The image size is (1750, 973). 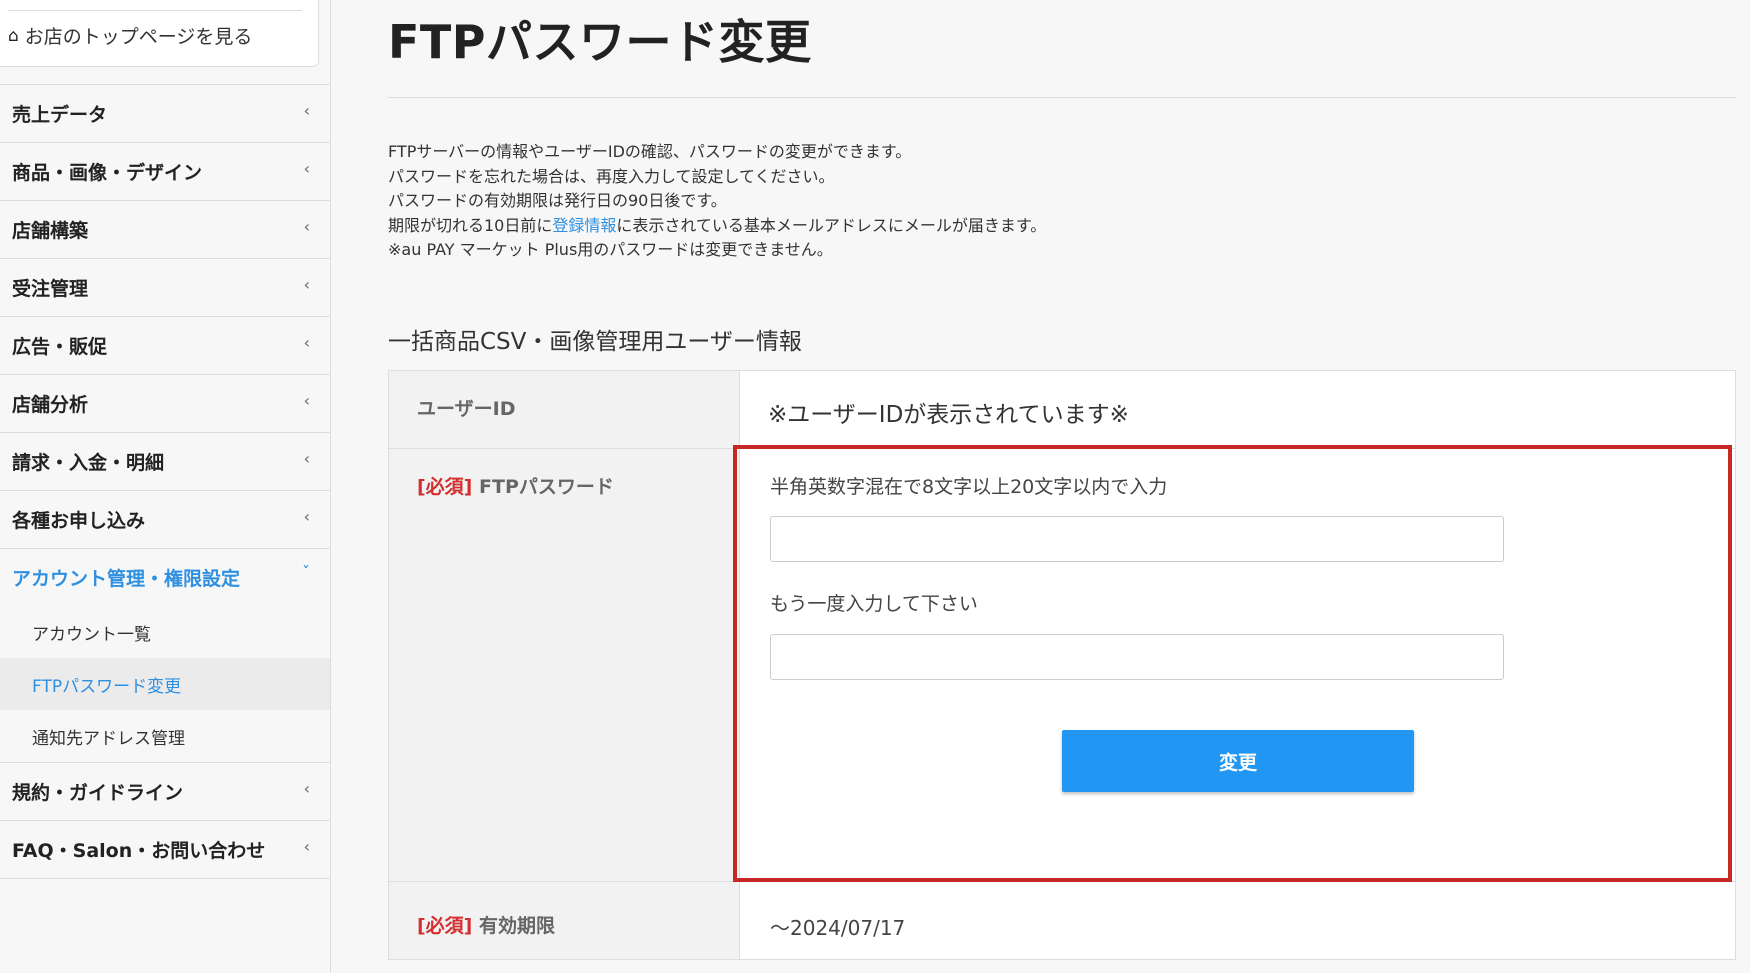 I want to click on expiry-value-cell: ～2024/07/17, so click(x=1237, y=920).